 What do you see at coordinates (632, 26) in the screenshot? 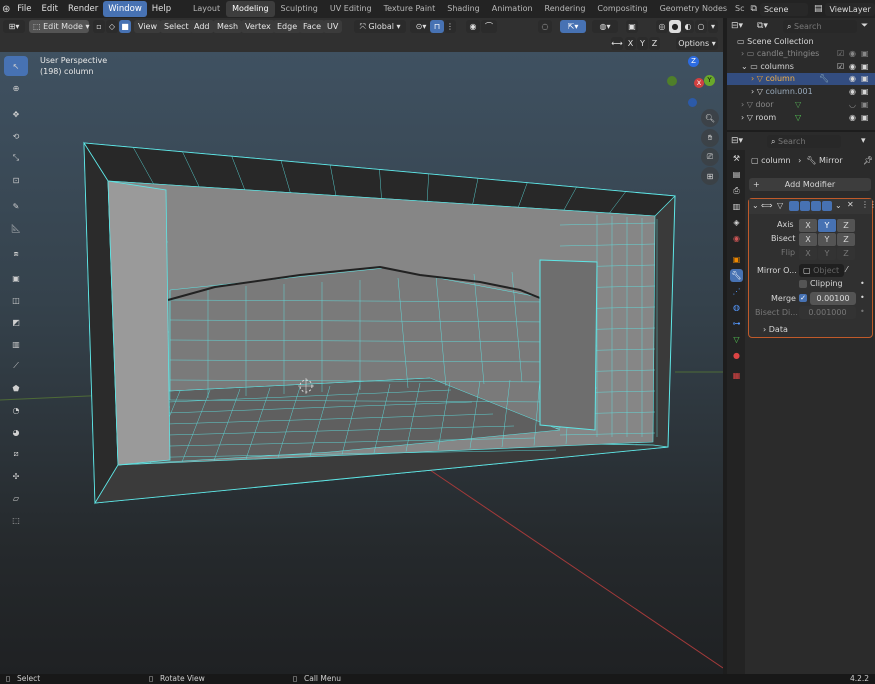
I see `xray-toggle: ▣` at bounding box center [632, 26].